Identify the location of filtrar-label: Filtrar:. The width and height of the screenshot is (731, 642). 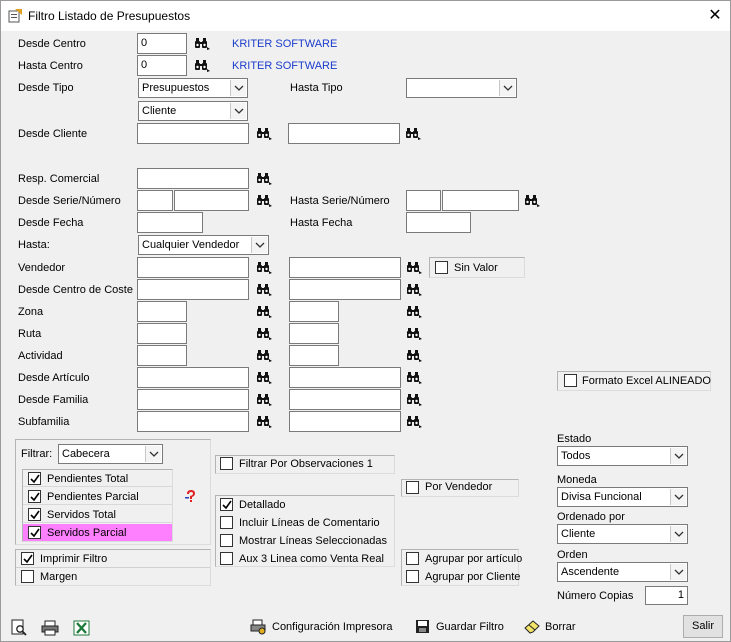
(37, 454).